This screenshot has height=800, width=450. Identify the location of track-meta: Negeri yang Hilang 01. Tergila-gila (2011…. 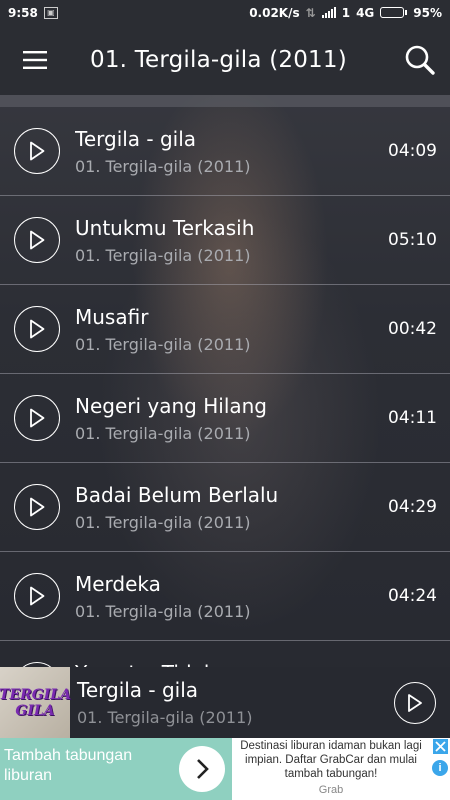
(231, 418).